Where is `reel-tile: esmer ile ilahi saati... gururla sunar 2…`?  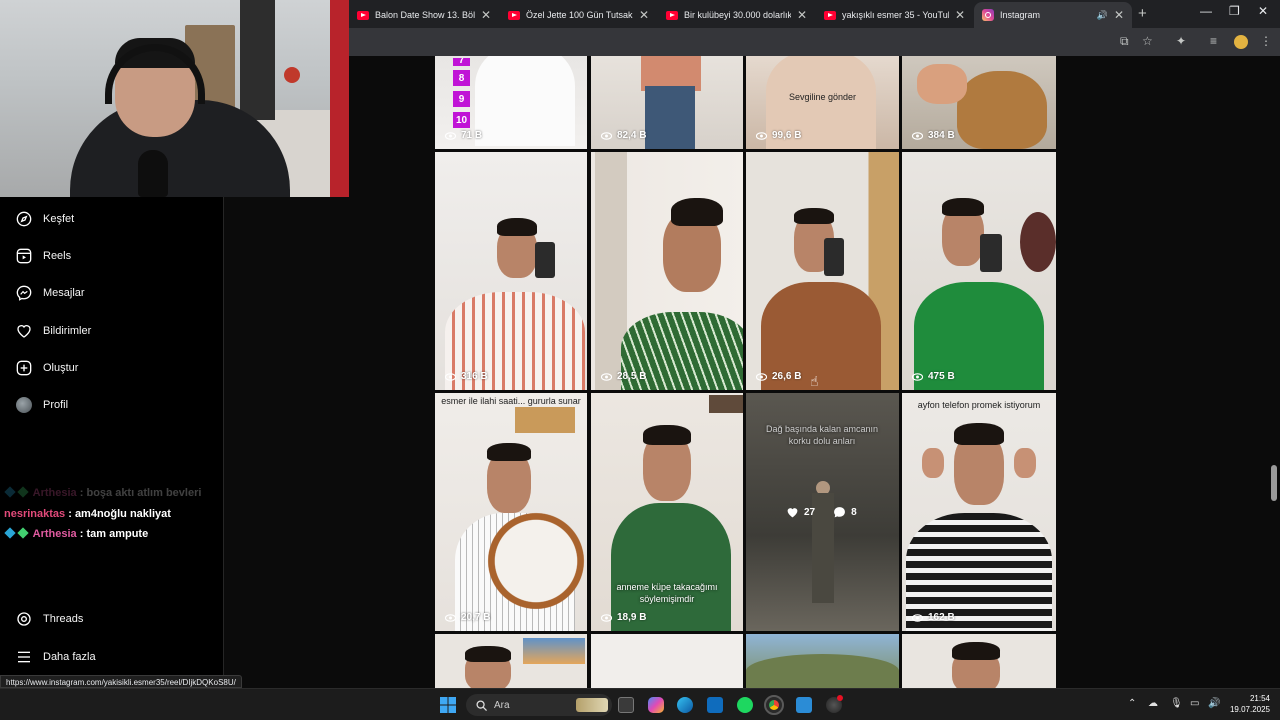
reel-tile: esmer ile ilahi saati... gururla sunar 2… is located at coordinates (511, 512).